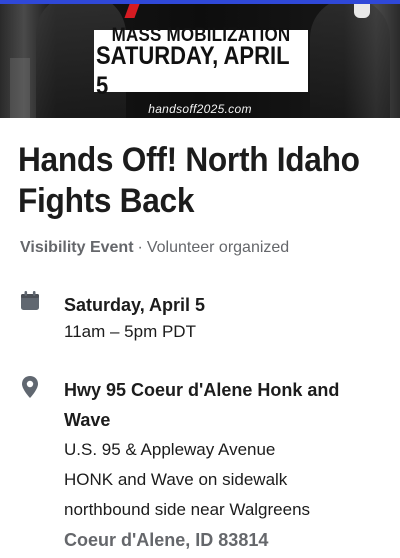 This screenshot has height=558, width=400. Describe the element at coordinates (362, 11) in the screenshot. I see `hand-sign-fragment` at that location.